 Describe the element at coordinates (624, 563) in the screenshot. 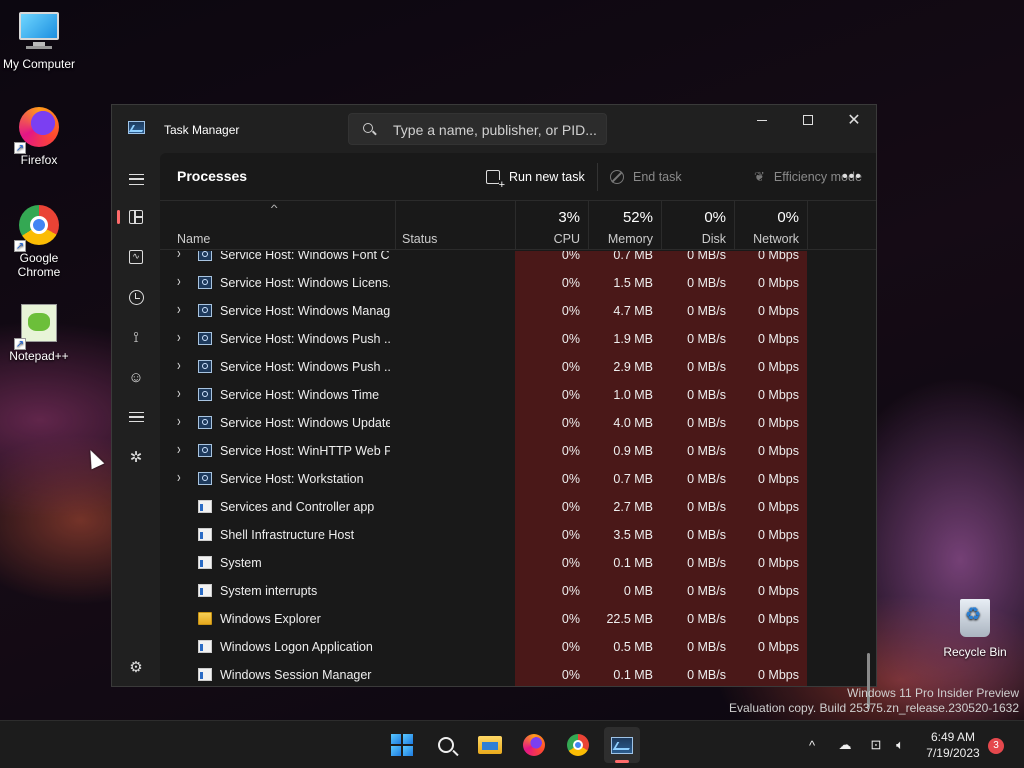

I see `process-memory: 0.1 MB` at that location.